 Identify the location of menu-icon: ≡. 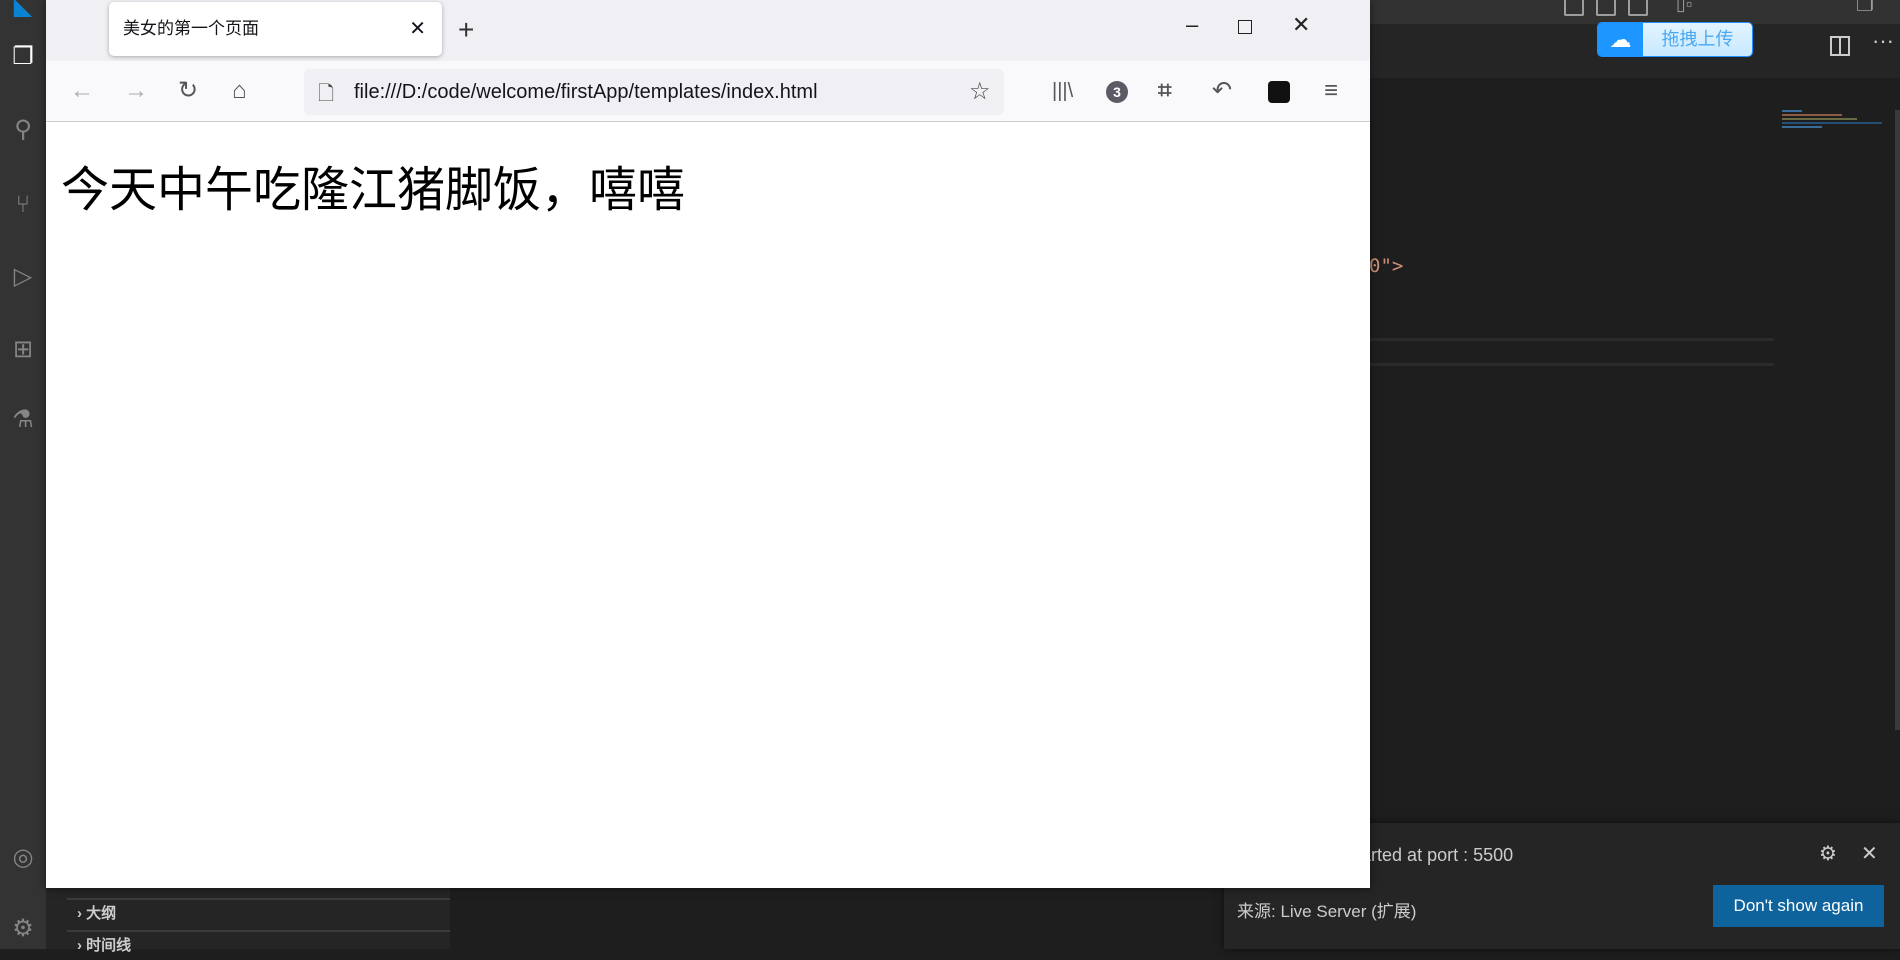
(1331, 91).